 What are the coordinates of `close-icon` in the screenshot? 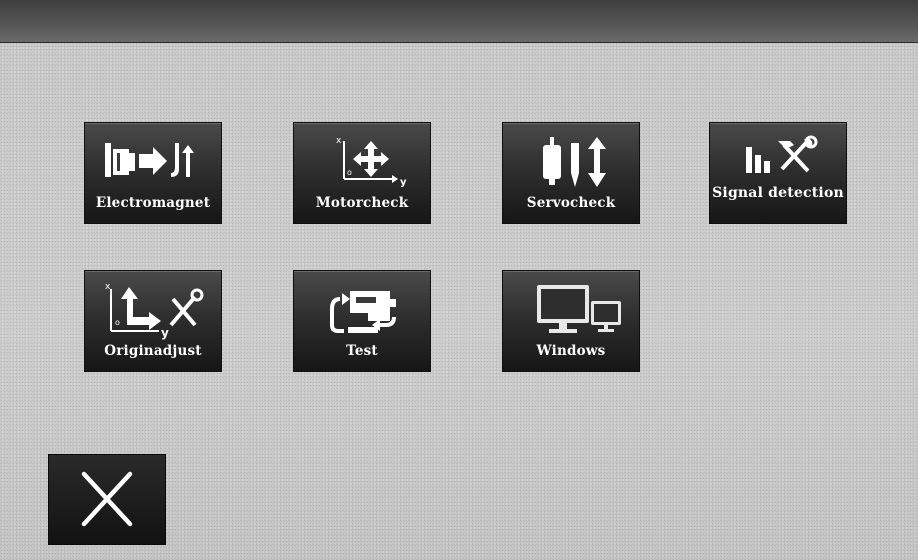 It's located at (107, 499).